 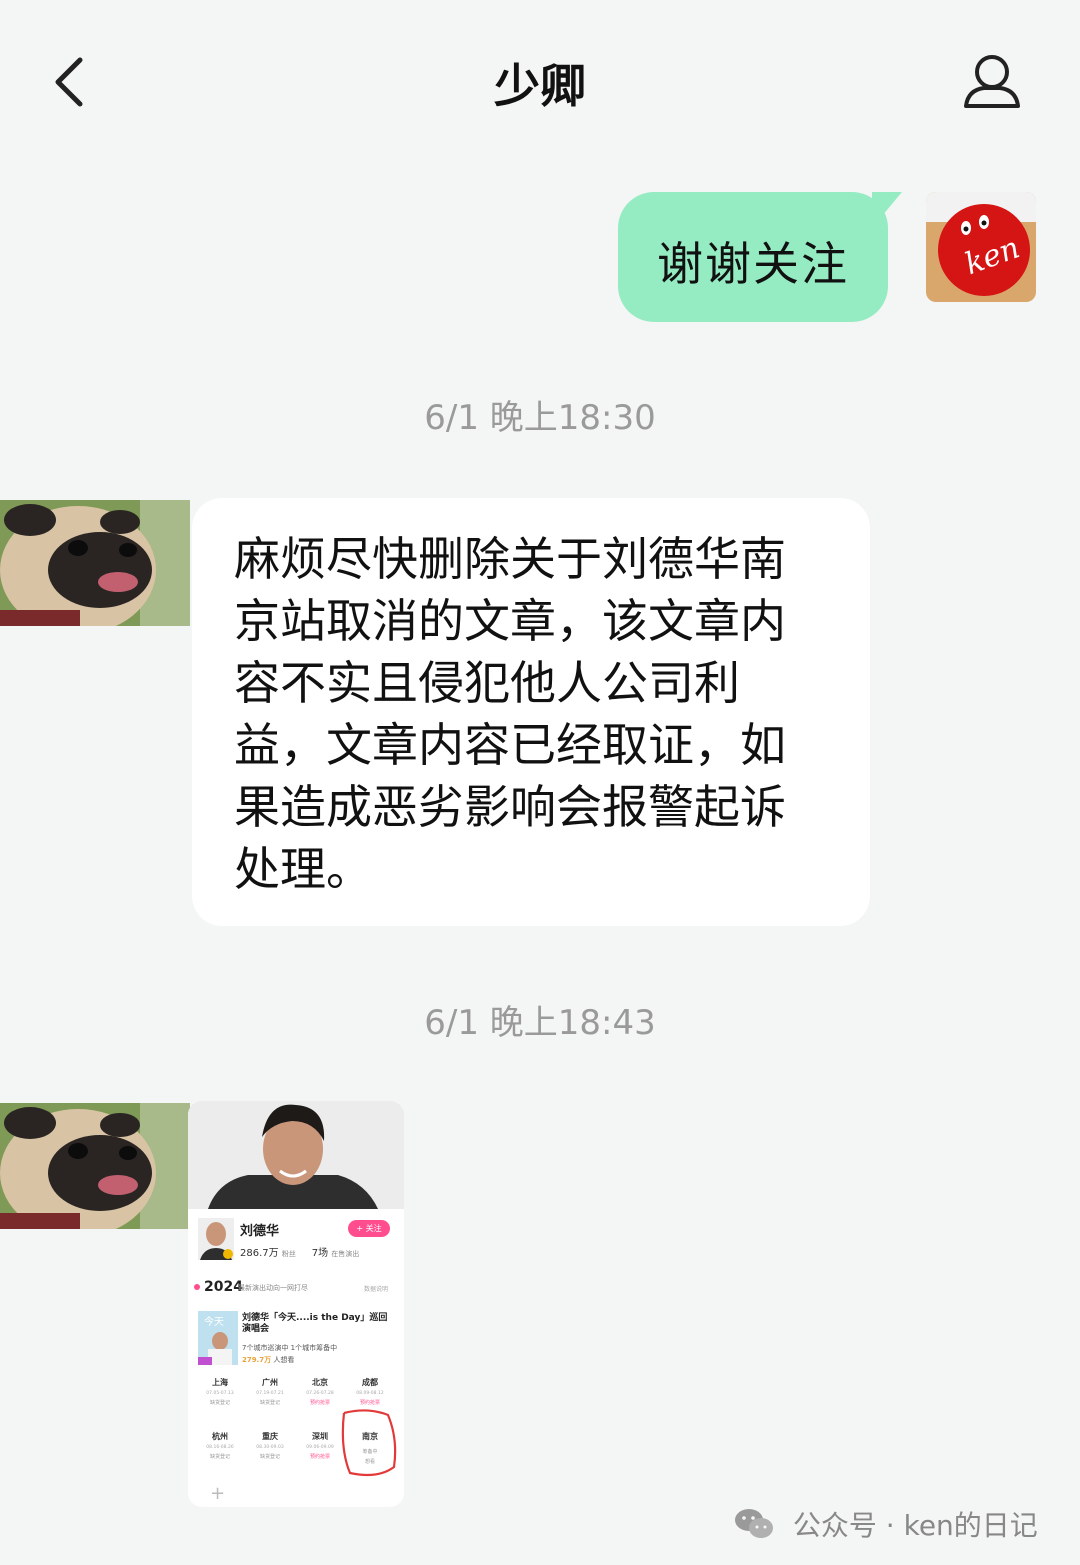 What do you see at coordinates (753, 264) in the screenshot?
I see `outgoing-message-text: 谢谢关注` at bounding box center [753, 264].